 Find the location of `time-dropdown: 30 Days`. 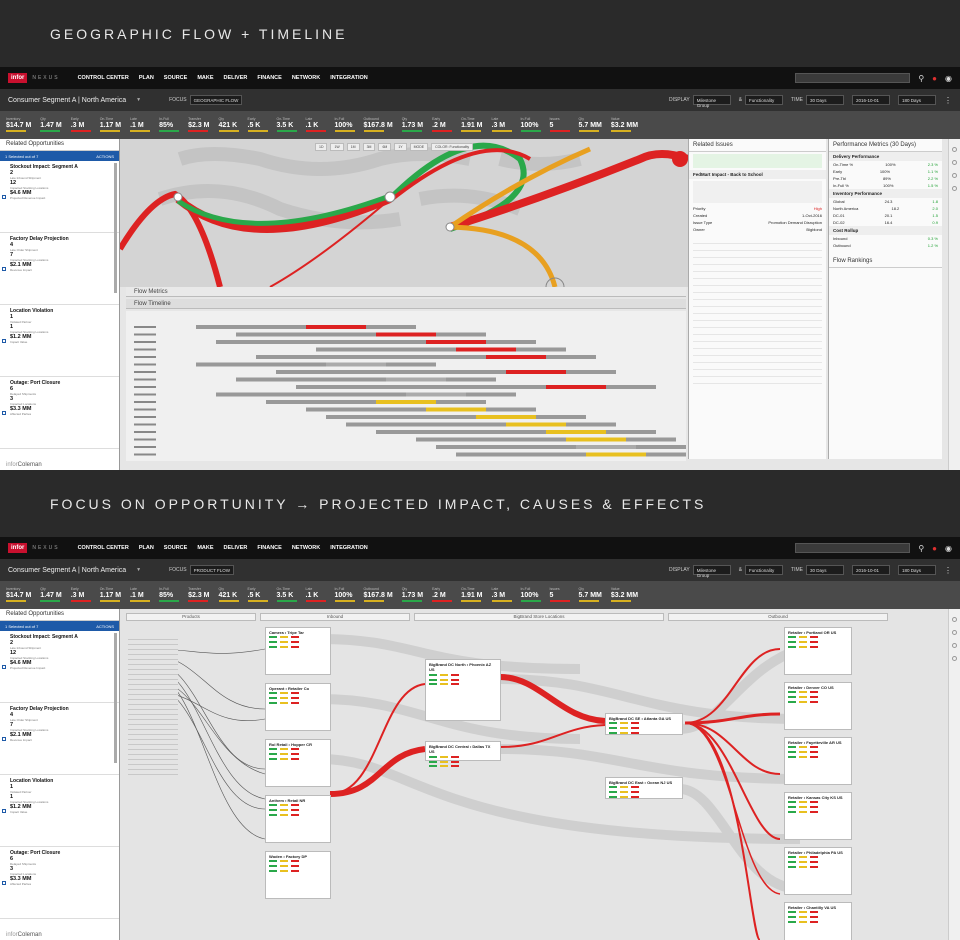

time-dropdown: 30 Days is located at coordinates (825, 100).